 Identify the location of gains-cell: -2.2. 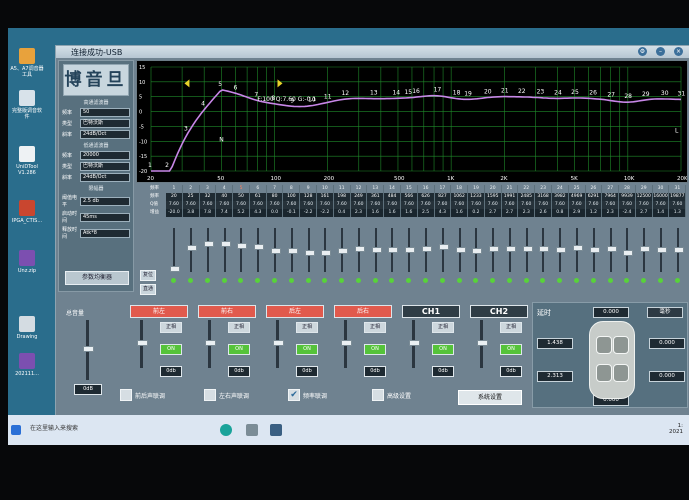
(309, 213).